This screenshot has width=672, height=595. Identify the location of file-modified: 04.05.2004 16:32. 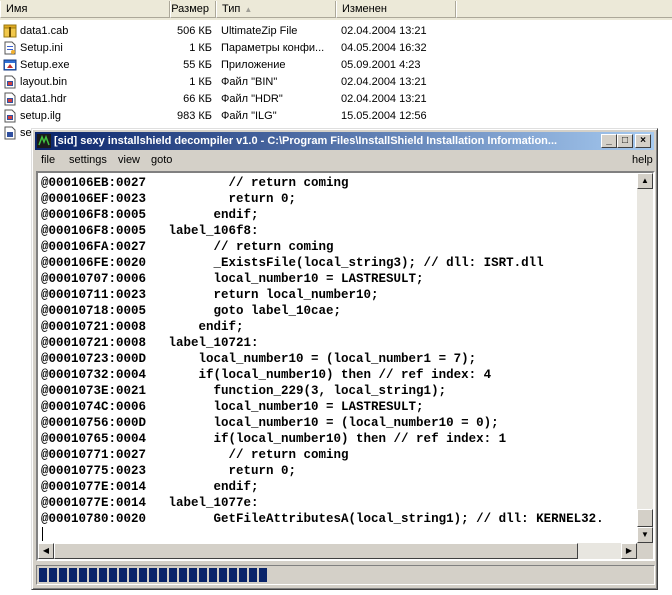
(384, 48).